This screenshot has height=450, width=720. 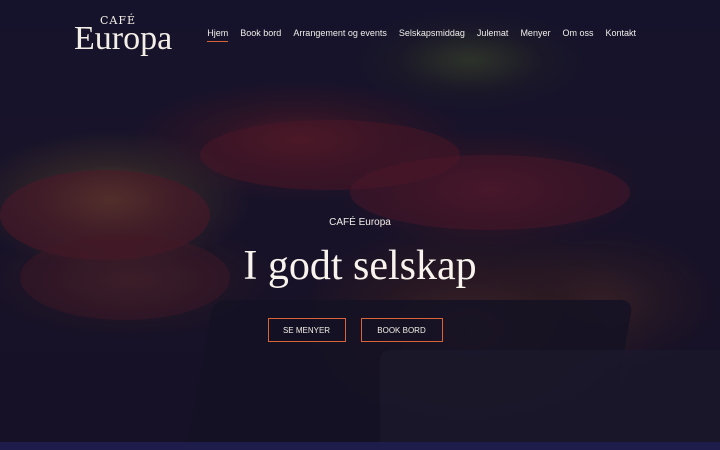 I want to click on logo-big-text: Europa, so click(x=123, y=38).